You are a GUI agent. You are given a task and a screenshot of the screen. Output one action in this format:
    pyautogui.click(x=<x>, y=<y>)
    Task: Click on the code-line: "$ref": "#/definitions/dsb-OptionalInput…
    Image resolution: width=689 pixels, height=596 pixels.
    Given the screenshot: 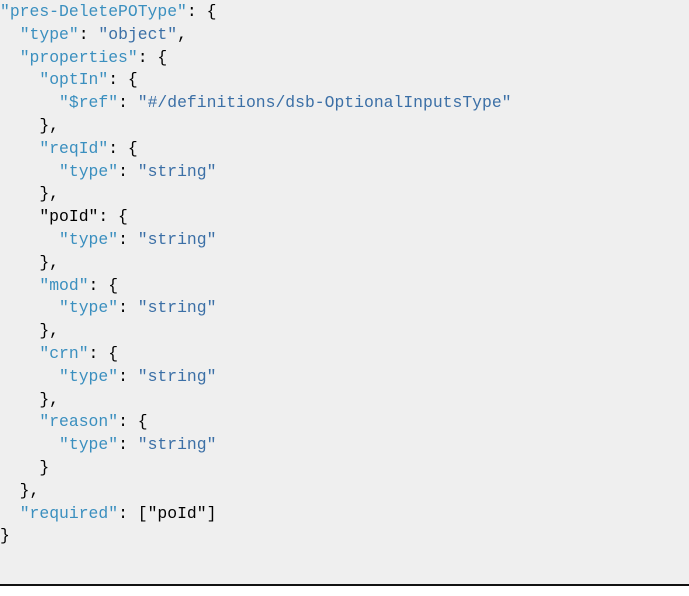 What is the action you would take?
    pyautogui.click(x=344, y=103)
    